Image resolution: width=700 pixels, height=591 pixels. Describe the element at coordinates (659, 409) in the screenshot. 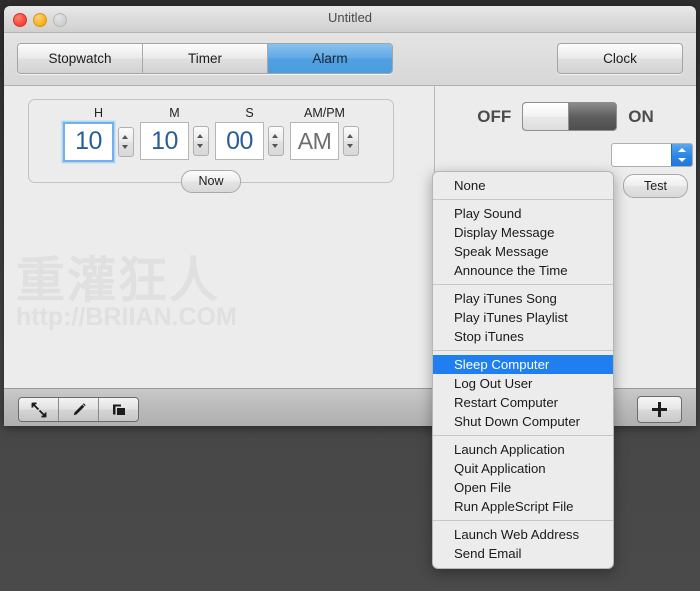

I see `add-alarm-button` at that location.